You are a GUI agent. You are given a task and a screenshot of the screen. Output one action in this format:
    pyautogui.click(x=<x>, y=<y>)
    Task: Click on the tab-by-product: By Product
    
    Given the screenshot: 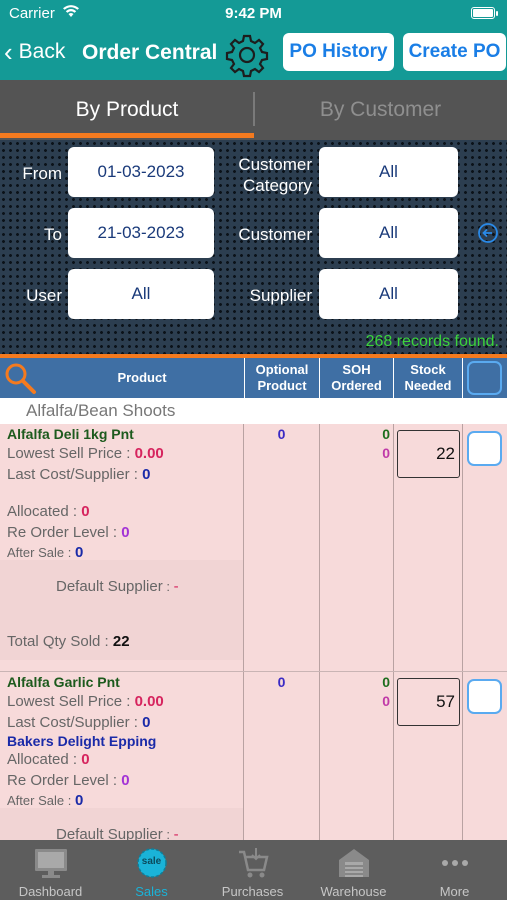 What is the action you would take?
    pyautogui.click(x=127, y=110)
    